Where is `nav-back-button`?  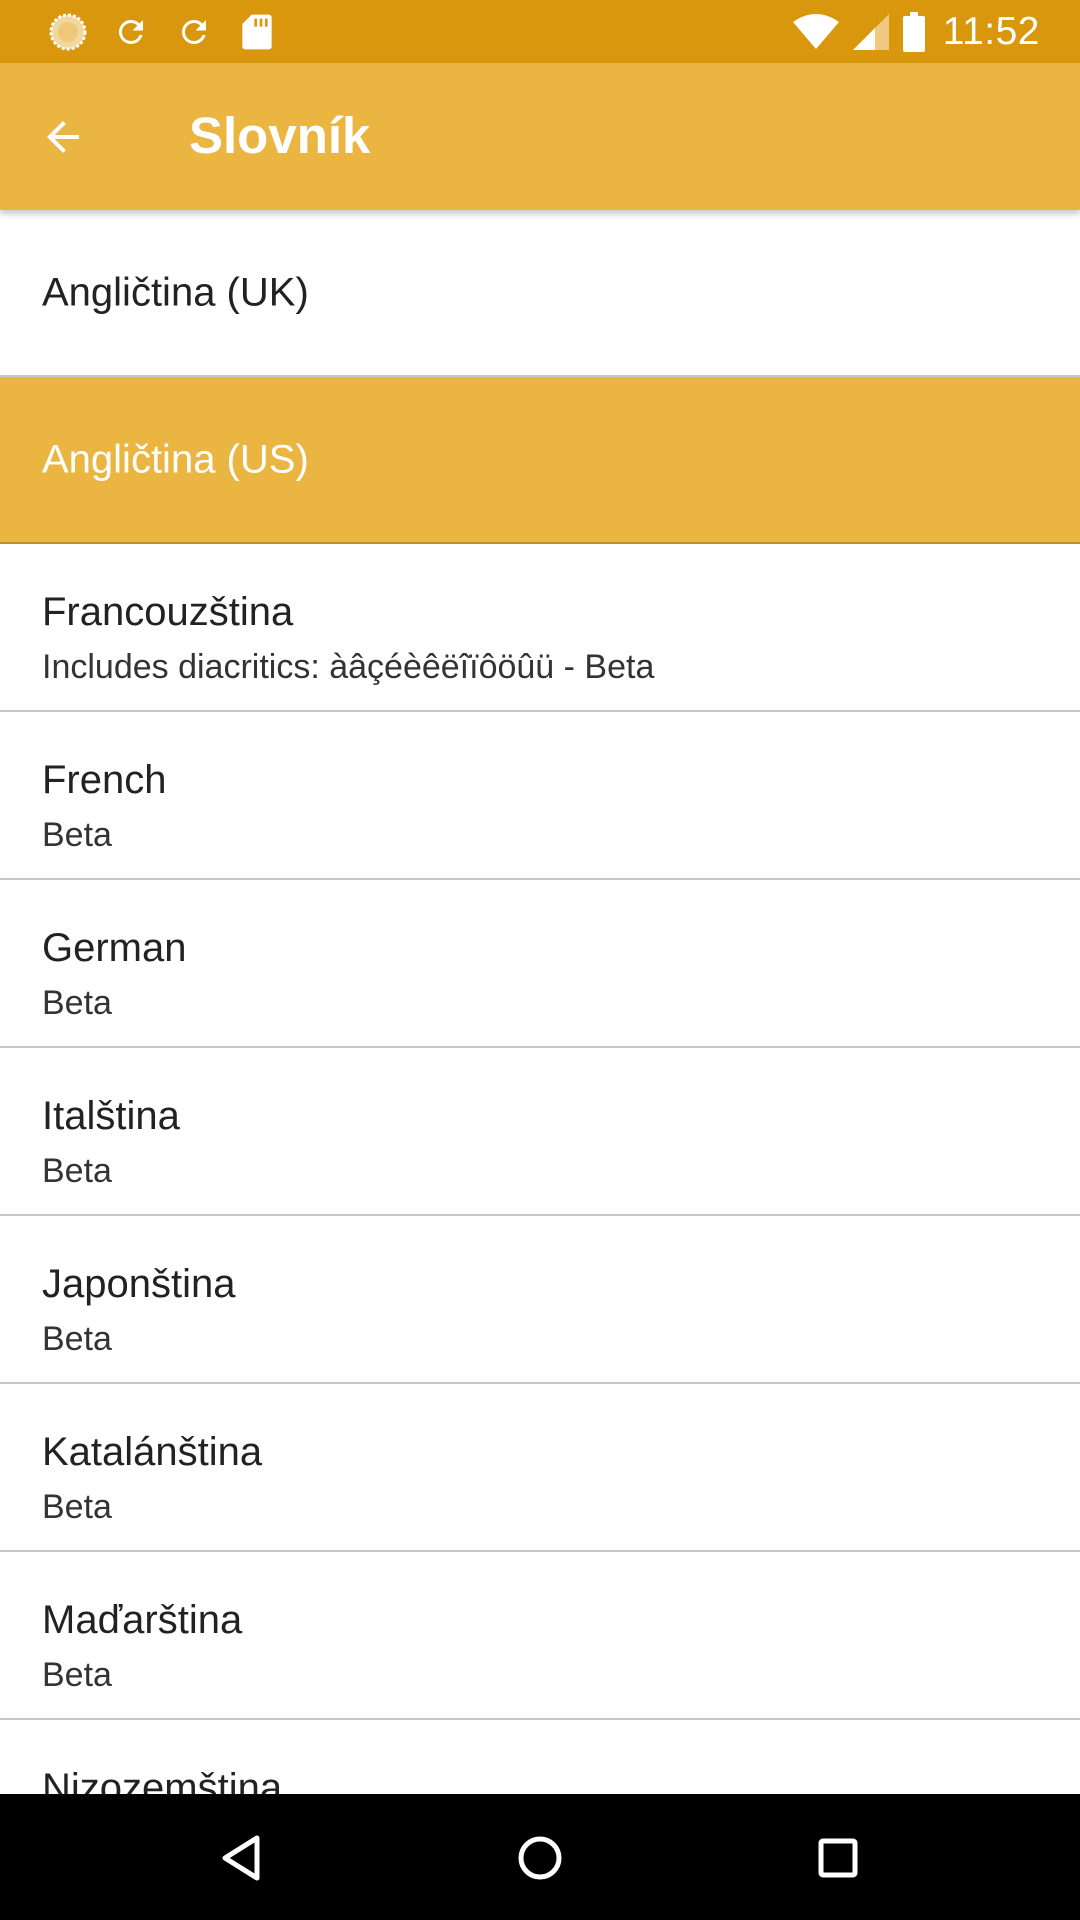
nav-back-button is located at coordinates (241, 1858).